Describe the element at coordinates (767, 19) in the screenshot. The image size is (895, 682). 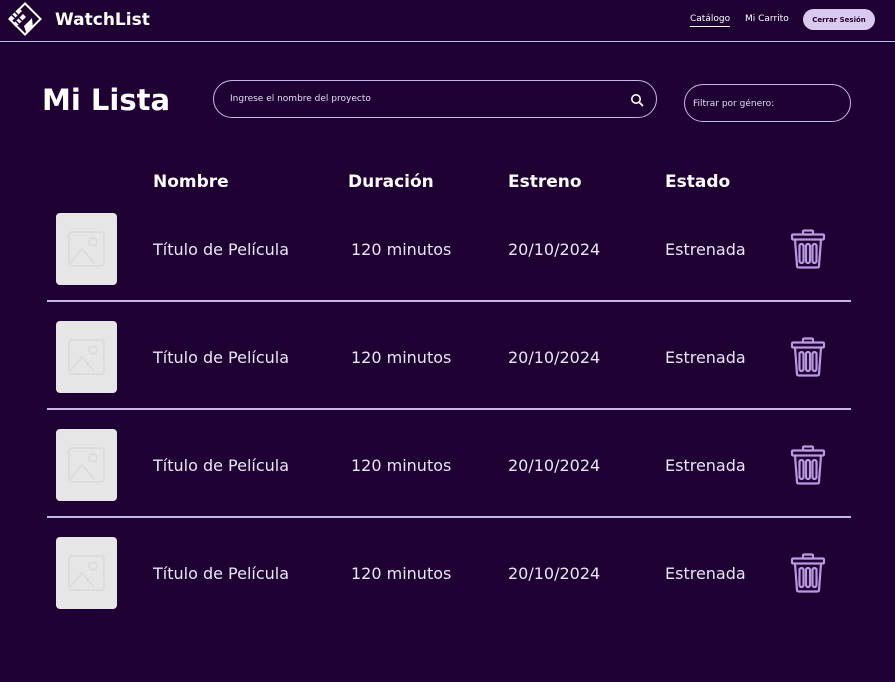
I see `nav-mi-carrito: Mi Carrito` at that location.